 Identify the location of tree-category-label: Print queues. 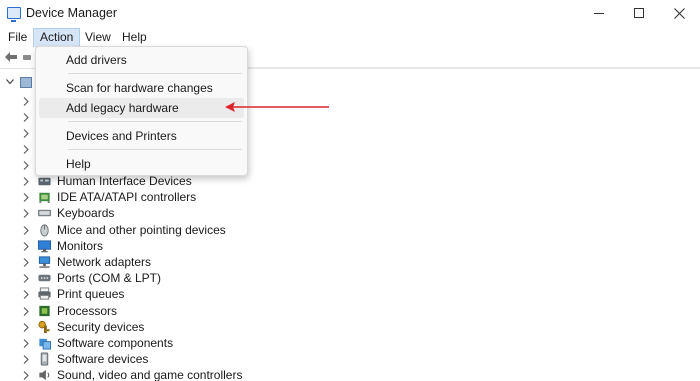
(91, 294).